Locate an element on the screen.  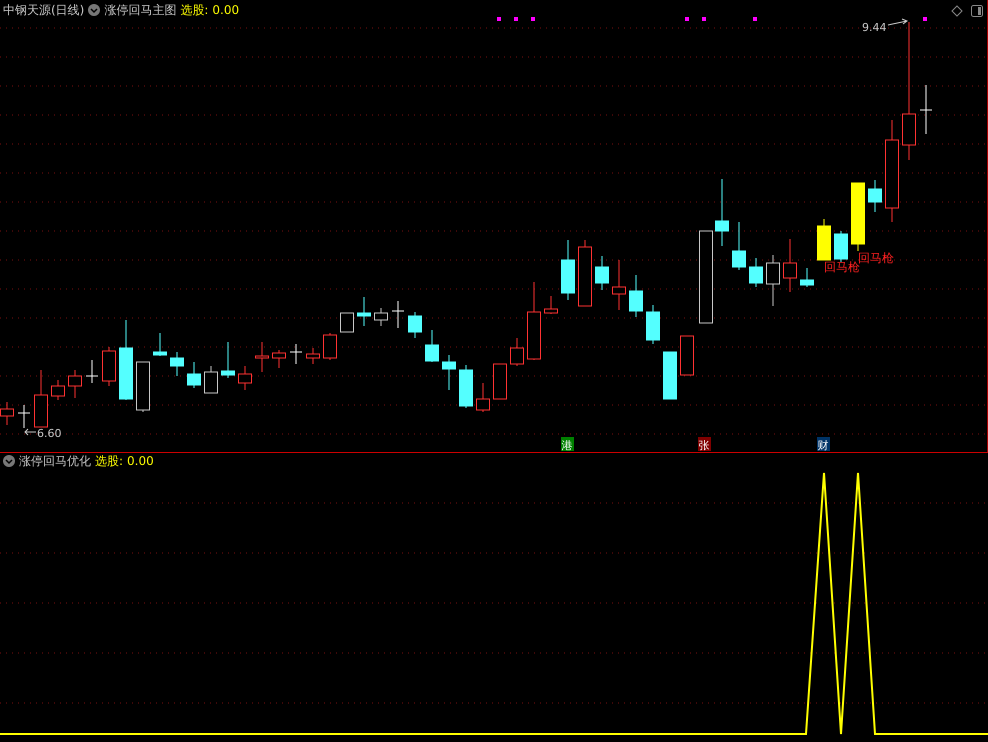
tag-label: 财 is located at coordinates (823, 445).